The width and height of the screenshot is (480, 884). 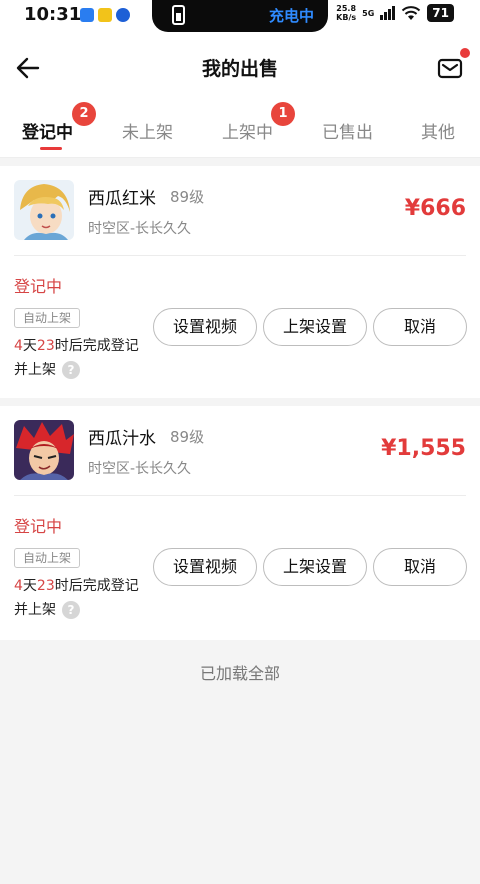 I want to click on status-bar: 10:31 充电中 25.8 KB/s 5G 71, so click(x=240, y=16).